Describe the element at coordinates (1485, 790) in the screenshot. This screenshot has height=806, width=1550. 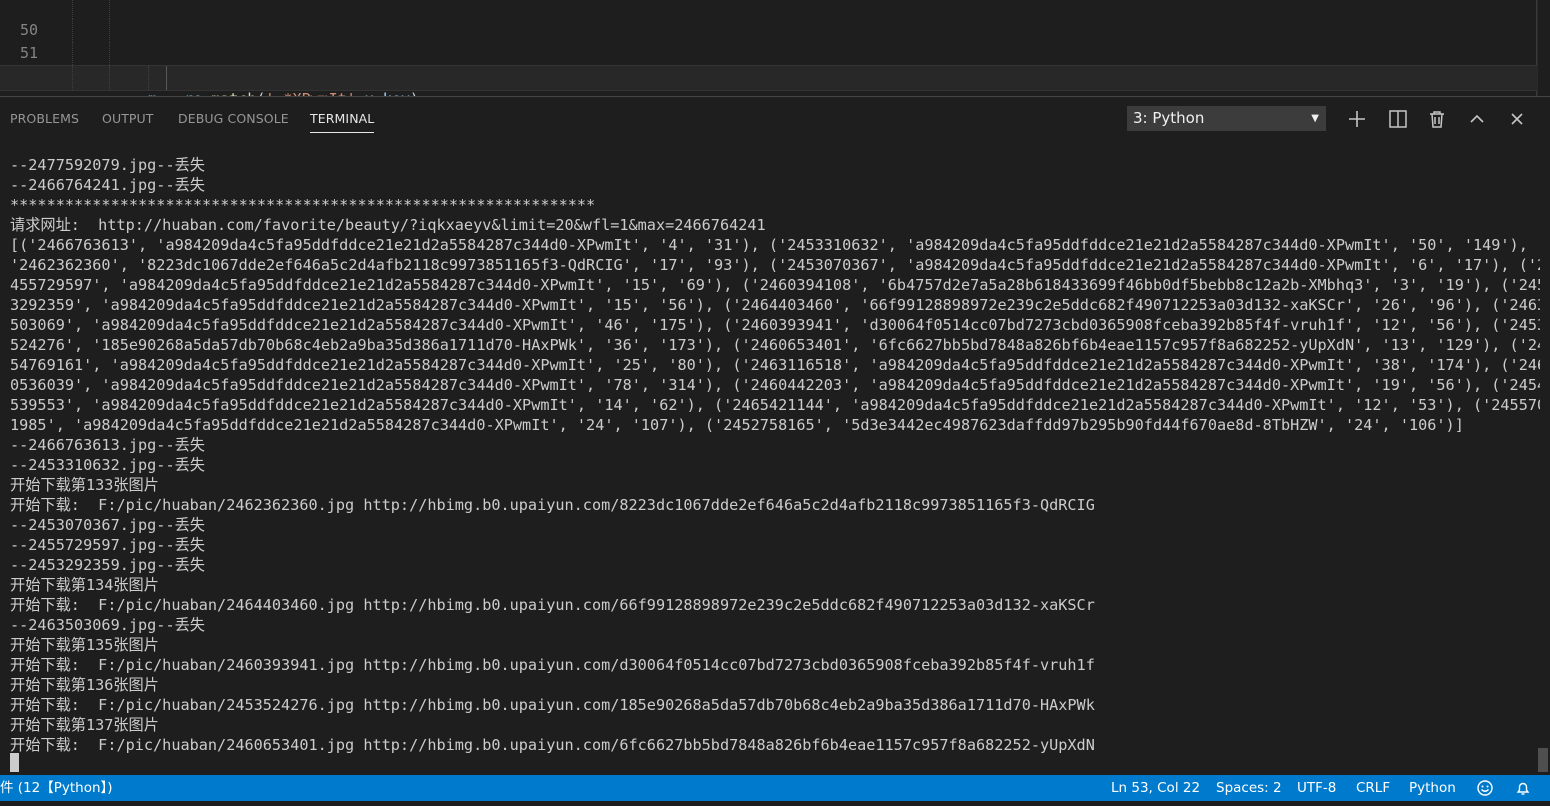
I see `smiley-icon` at that location.